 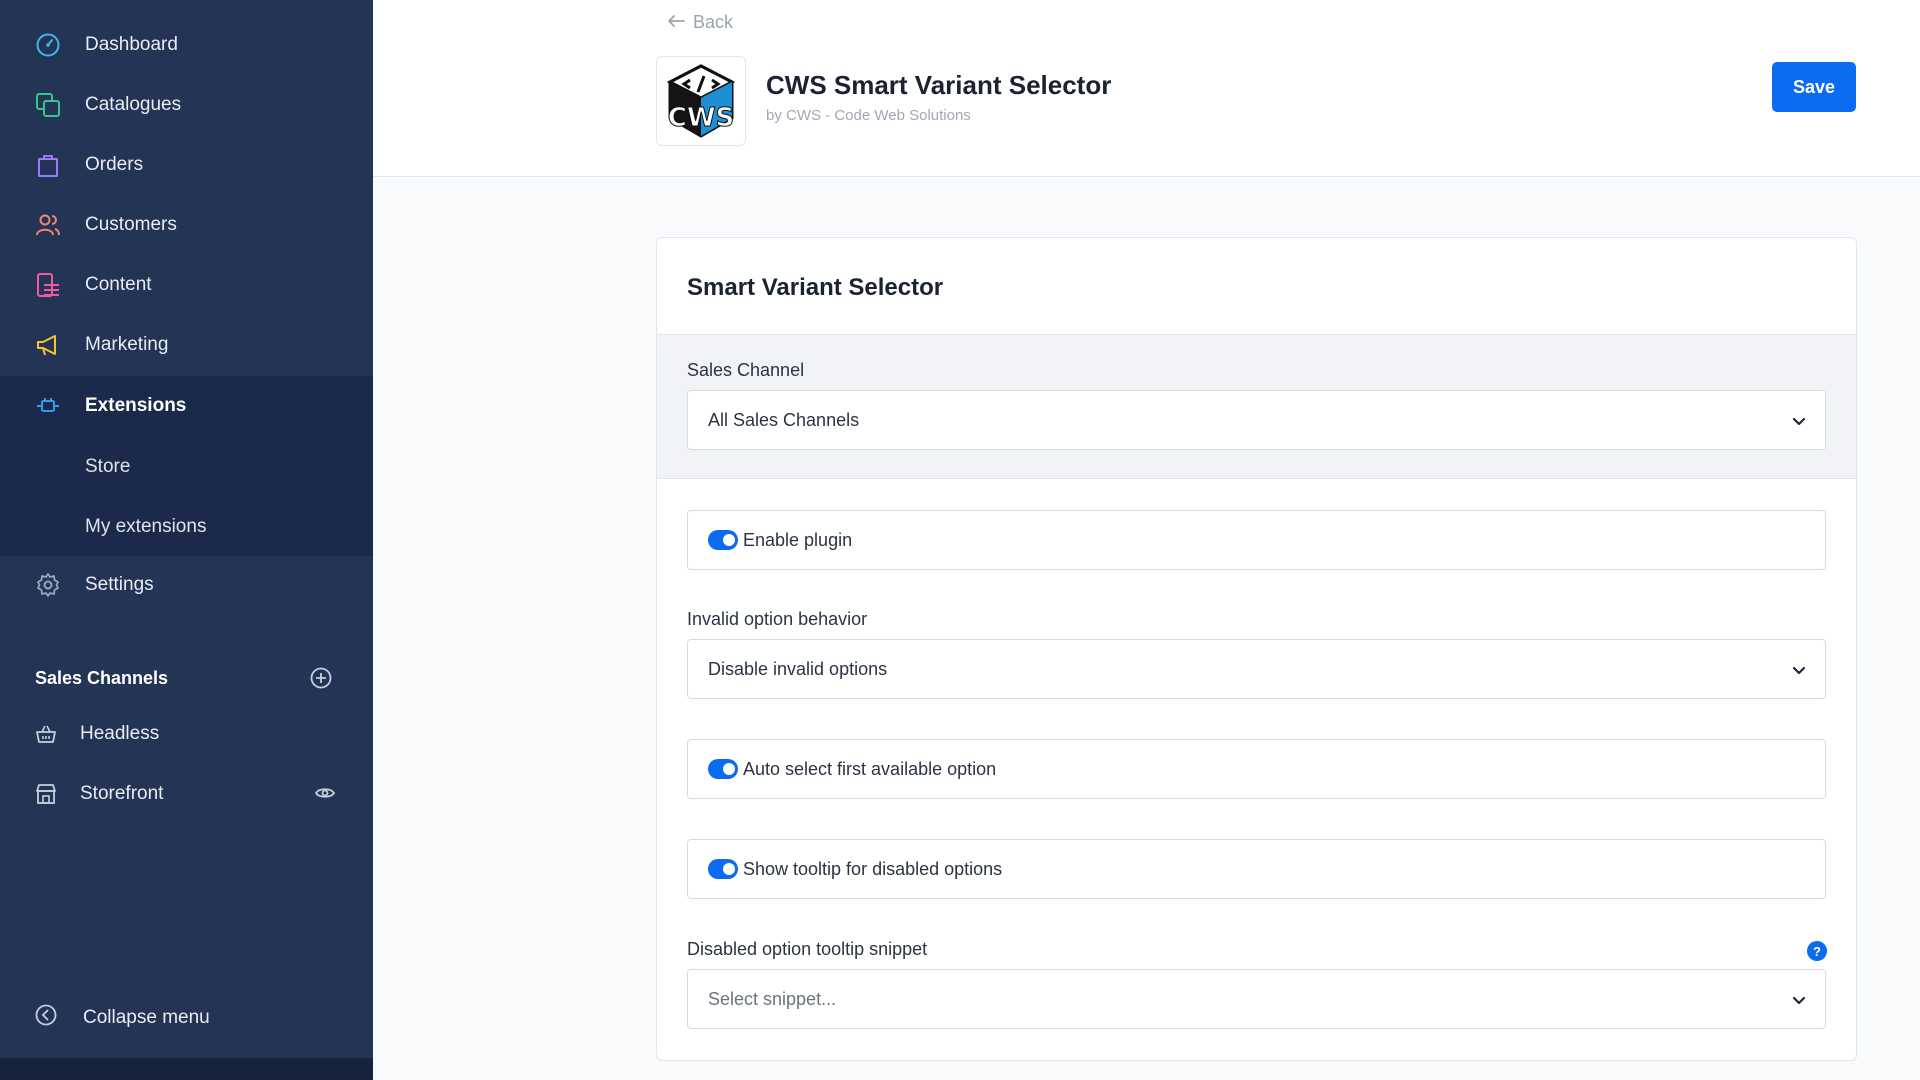 What do you see at coordinates (46, 794) in the screenshot?
I see `storefront-icon` at bounding box center [46, 794].